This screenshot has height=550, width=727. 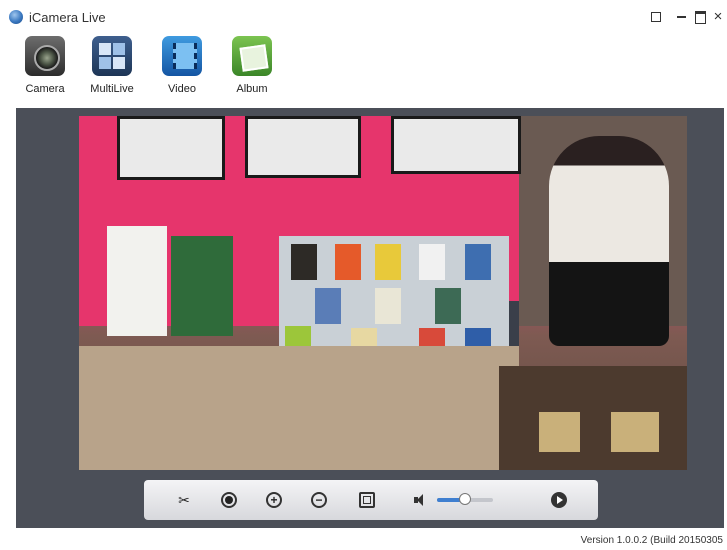 I want to click on next-button, so click(x=559, y=500).